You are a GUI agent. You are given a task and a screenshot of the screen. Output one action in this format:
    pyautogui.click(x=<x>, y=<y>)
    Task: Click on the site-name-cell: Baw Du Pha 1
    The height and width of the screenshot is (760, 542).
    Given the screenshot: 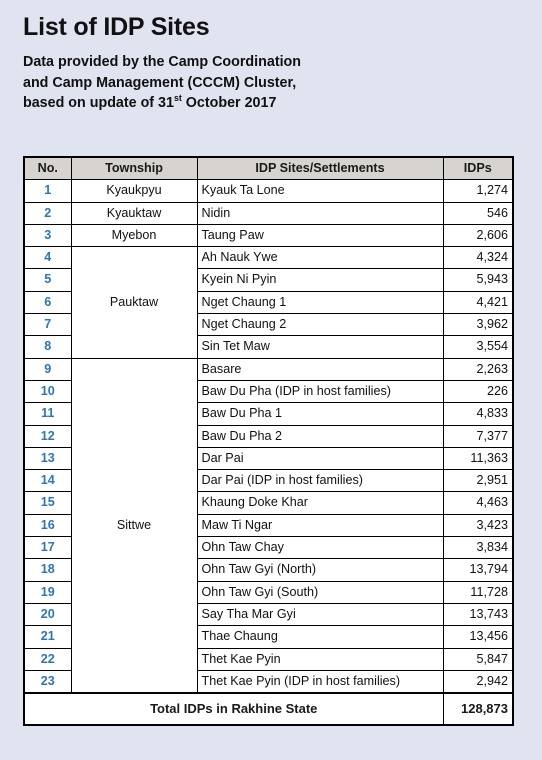 What is the action you would take?
    pyautogui.click(x=320, y=414)
    